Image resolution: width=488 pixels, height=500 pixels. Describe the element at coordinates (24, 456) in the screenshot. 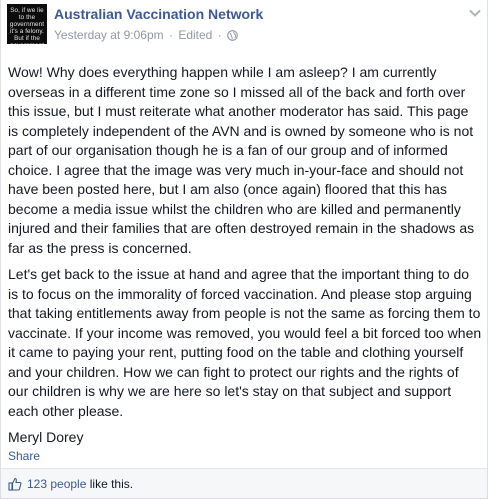

I see `share-link: Share` at that location.